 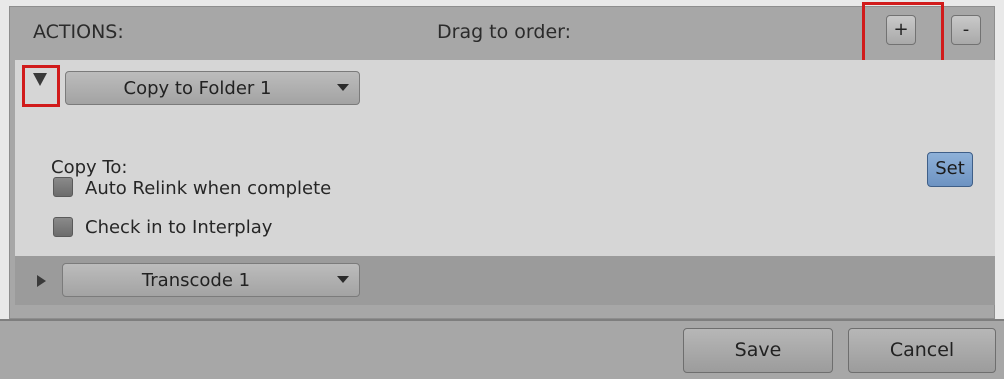 I want to click on action-type-label: Copy to Folder 1, so click(x=197, y=88).